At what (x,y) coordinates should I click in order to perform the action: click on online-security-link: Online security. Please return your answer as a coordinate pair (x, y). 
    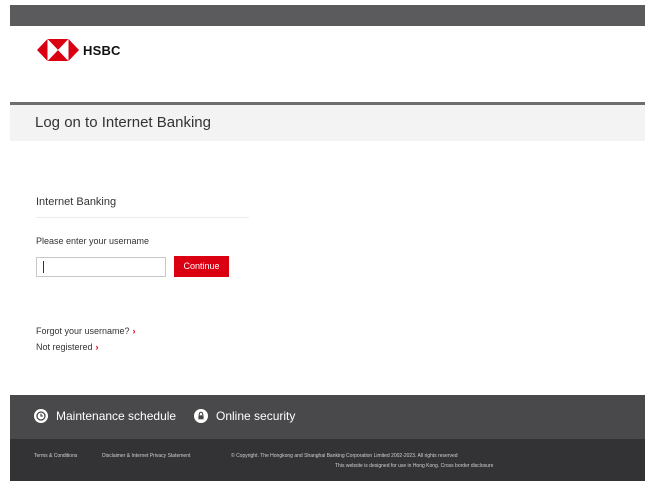
    Looking at the image, I should click on (244, 416).